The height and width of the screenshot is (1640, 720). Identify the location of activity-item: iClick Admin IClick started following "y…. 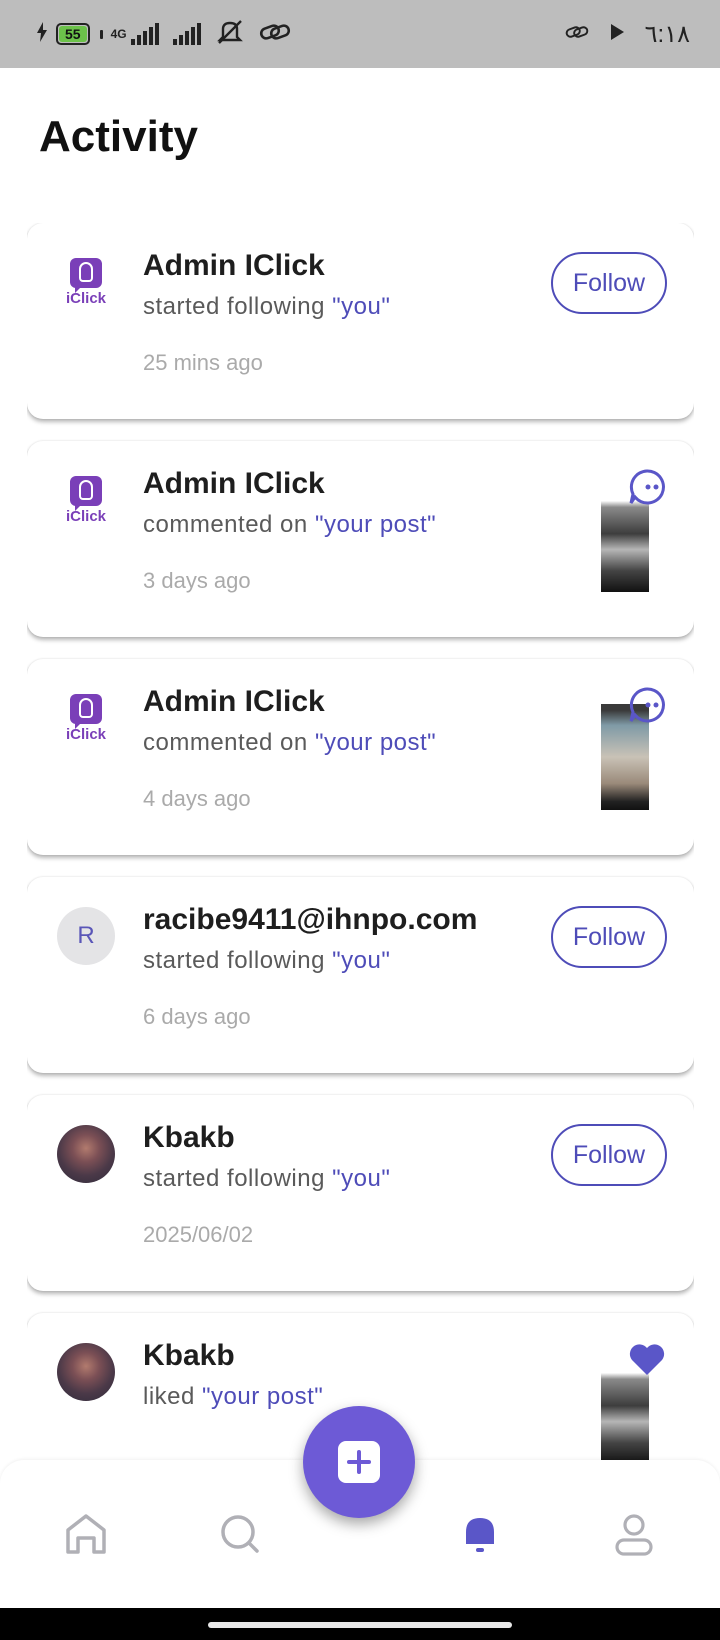
(360, 321).